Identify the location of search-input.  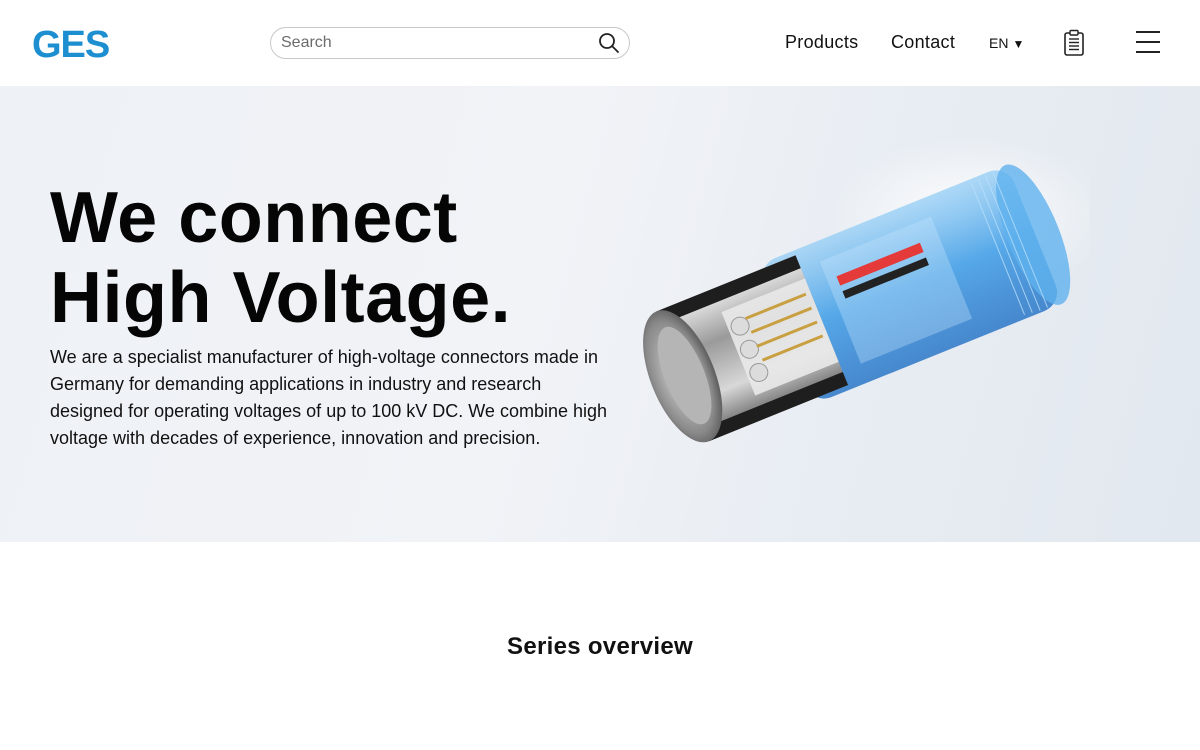
(436, 43).